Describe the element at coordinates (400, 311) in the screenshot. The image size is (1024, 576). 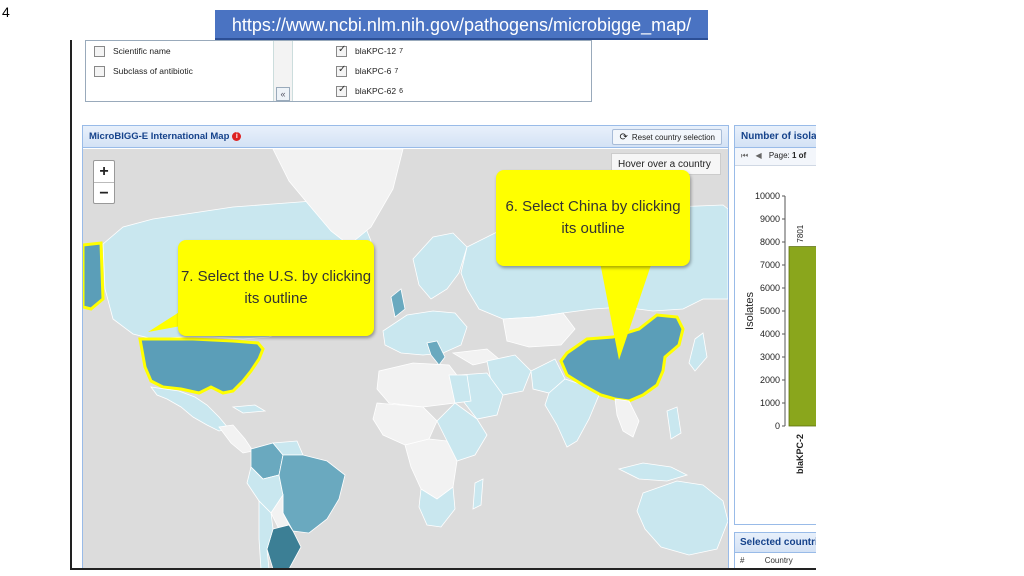
I see `callout-pointers` at that location.